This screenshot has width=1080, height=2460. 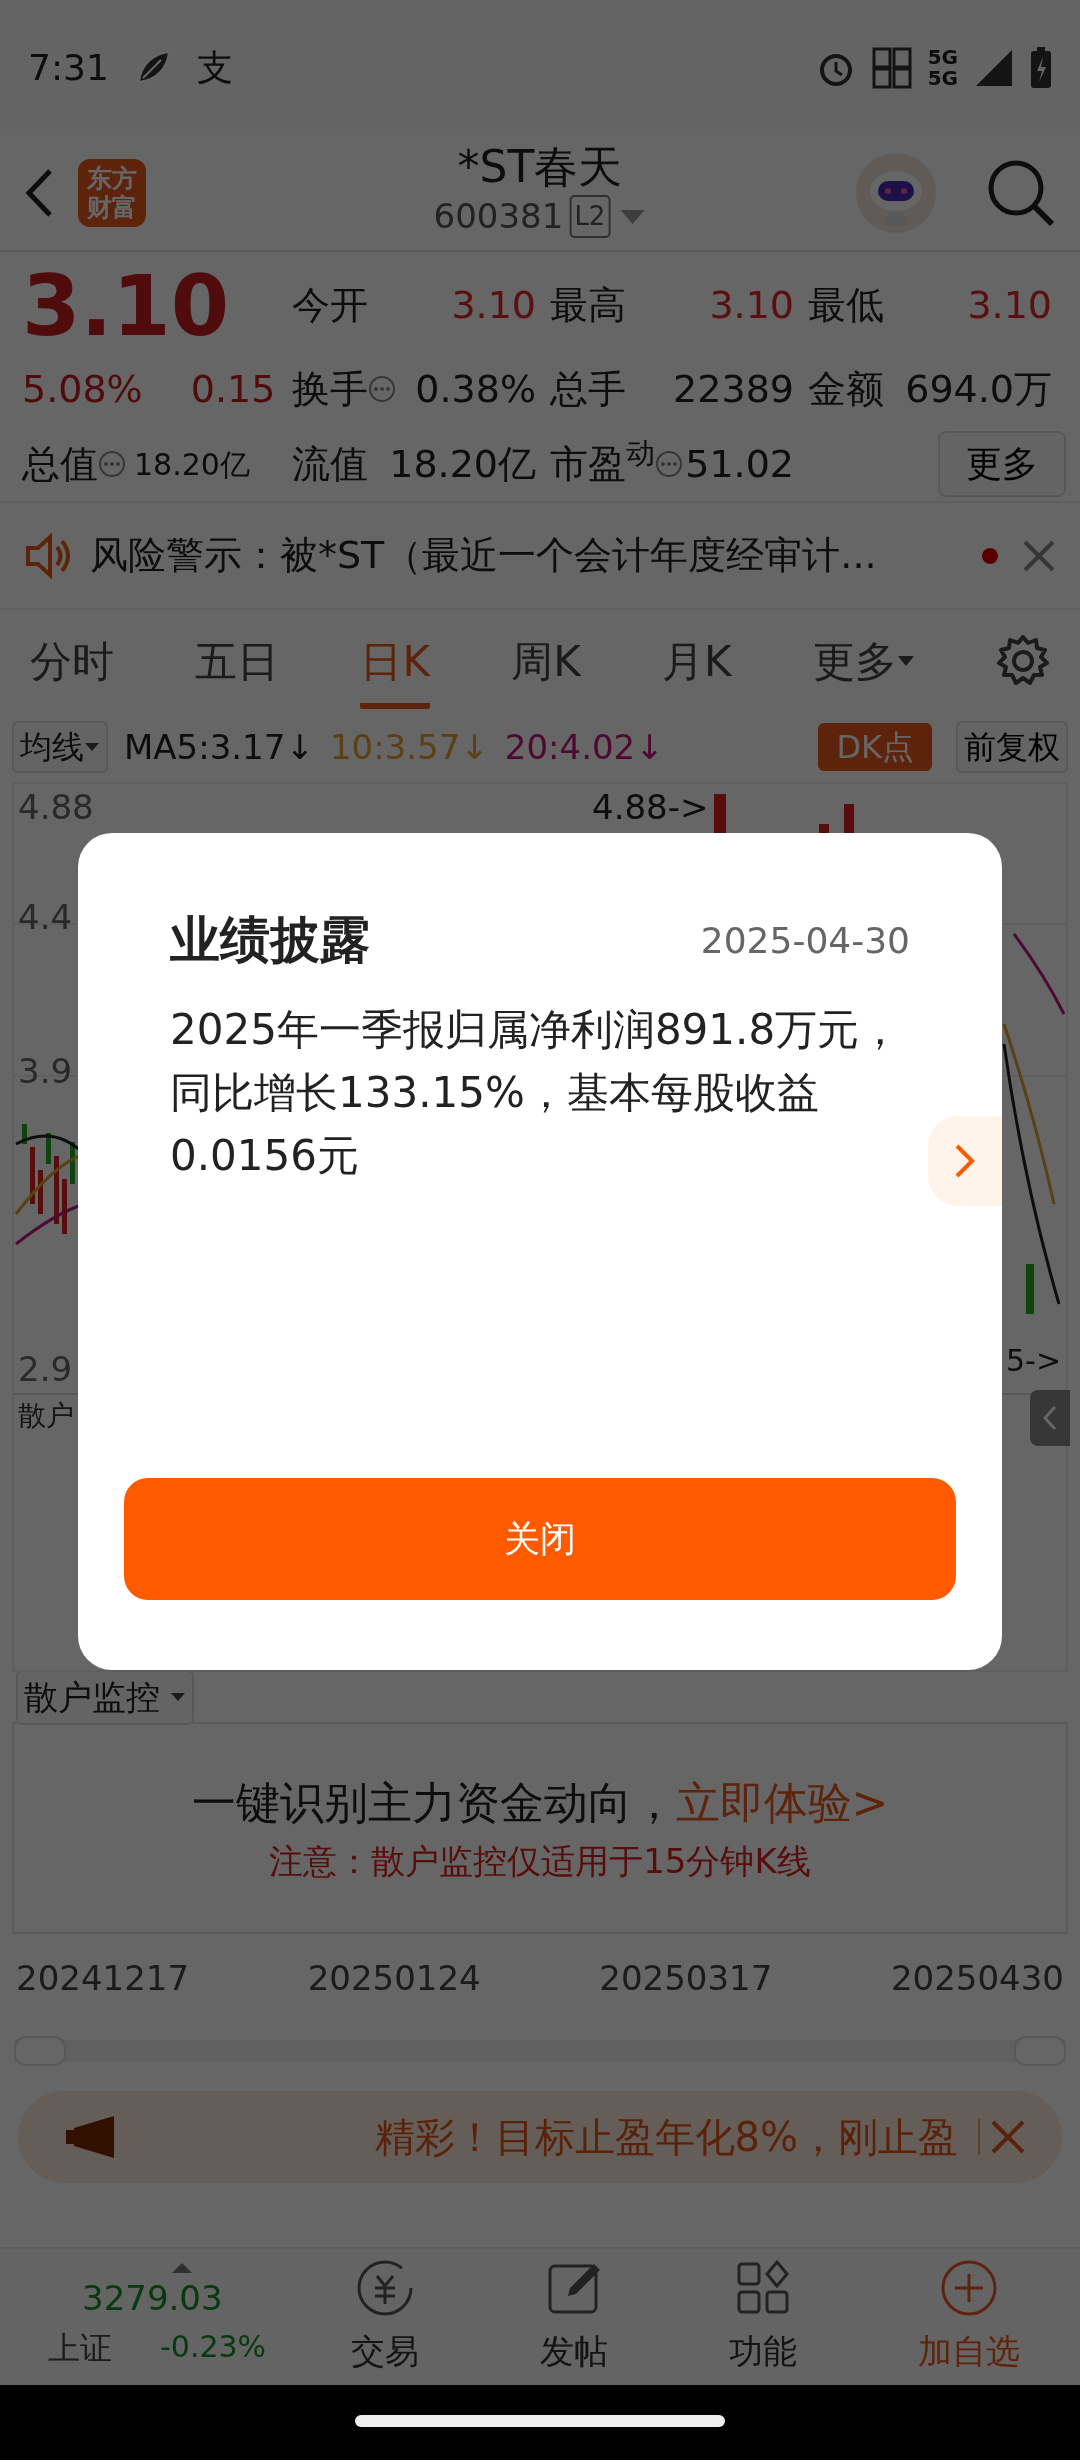 I want to click on promo-note: 注意：散户监控仅适用于15分钟K线, so click(x=540, y=1861).